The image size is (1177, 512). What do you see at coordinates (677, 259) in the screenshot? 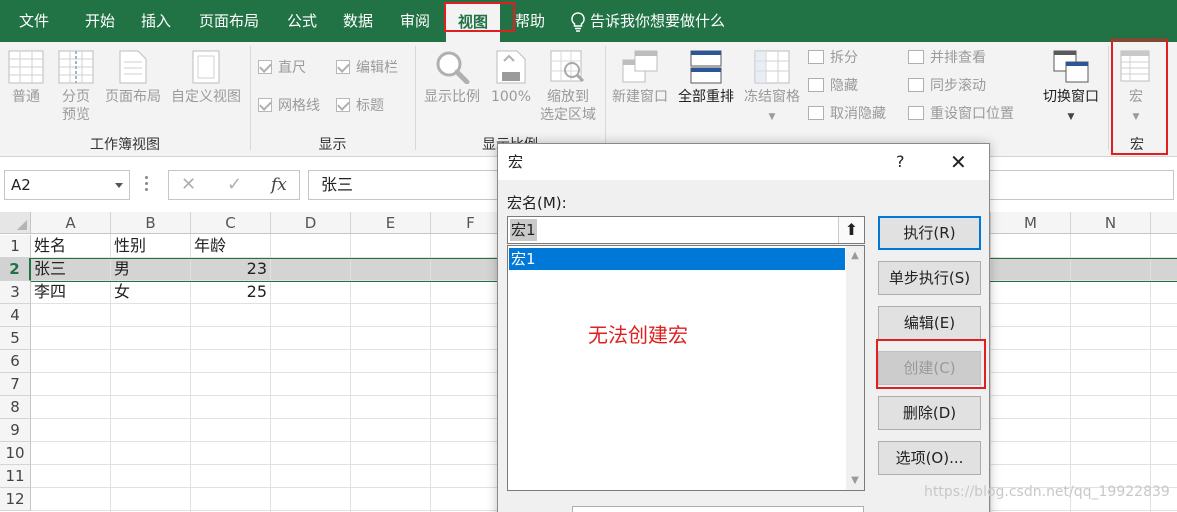
I see `list-item: 宏1` at bounding box center [677, 259].